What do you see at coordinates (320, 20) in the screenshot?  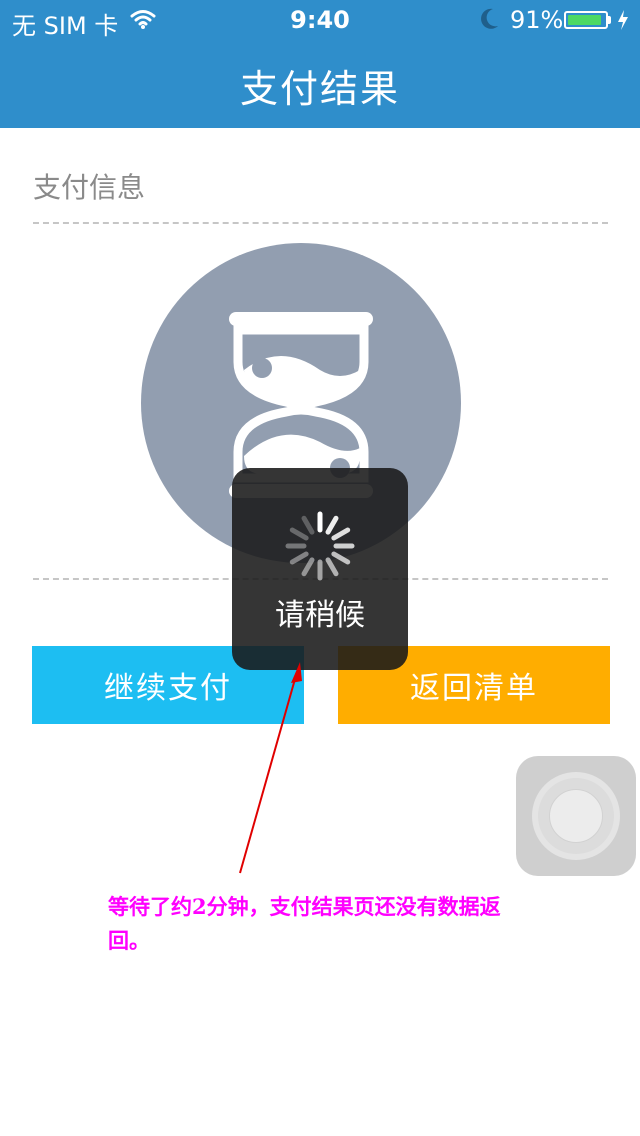 I see `status-bar: 无 SIM 卡 9:40 91%` at bounding box center [320, 20].